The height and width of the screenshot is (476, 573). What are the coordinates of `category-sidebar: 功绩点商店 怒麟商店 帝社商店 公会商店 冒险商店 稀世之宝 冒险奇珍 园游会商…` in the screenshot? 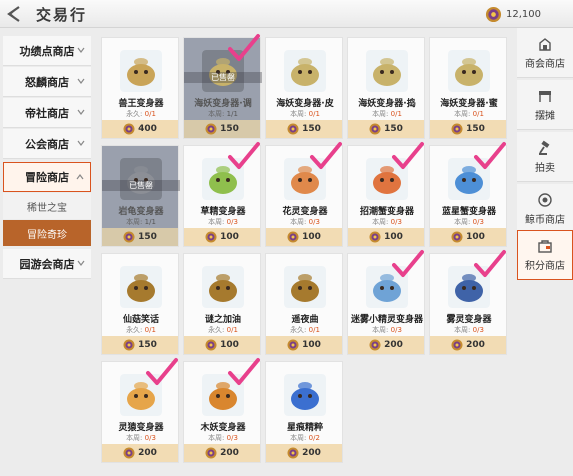 It's located at (47, 157).